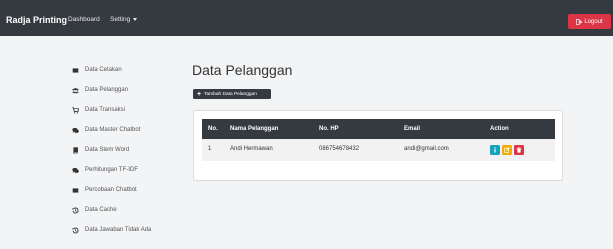  Describe the element at coordinates (101, 210) in the screenshot. I see `sidebar-item-label: Data Cache` at that location.